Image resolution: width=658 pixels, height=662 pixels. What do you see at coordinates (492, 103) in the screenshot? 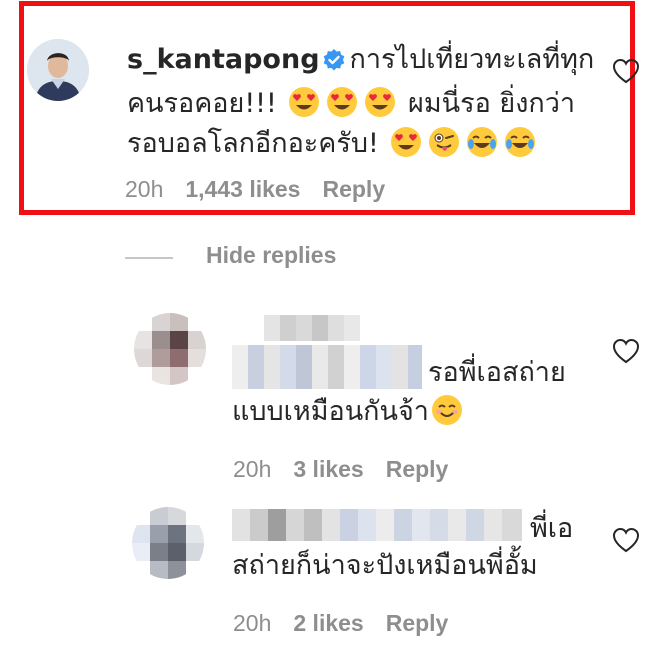
I see `comment-line-2-tail: ผมนี่รอ ยิ่งกว่า` at bounding box center [492, 103].